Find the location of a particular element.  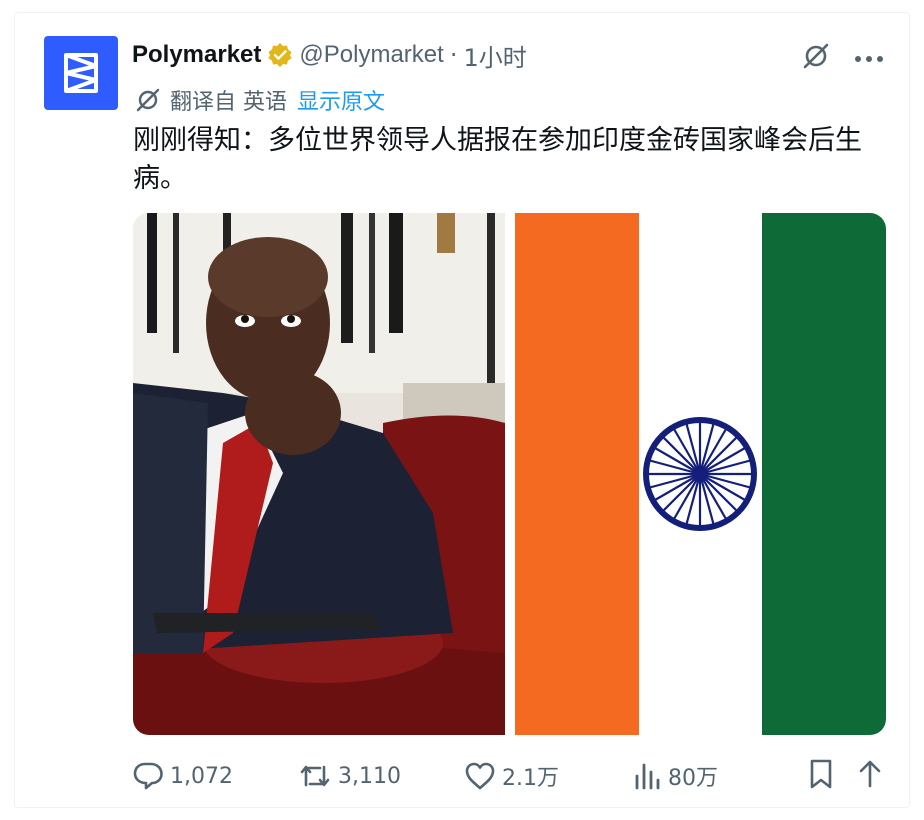

avatar is located at coordinates (81, 73).